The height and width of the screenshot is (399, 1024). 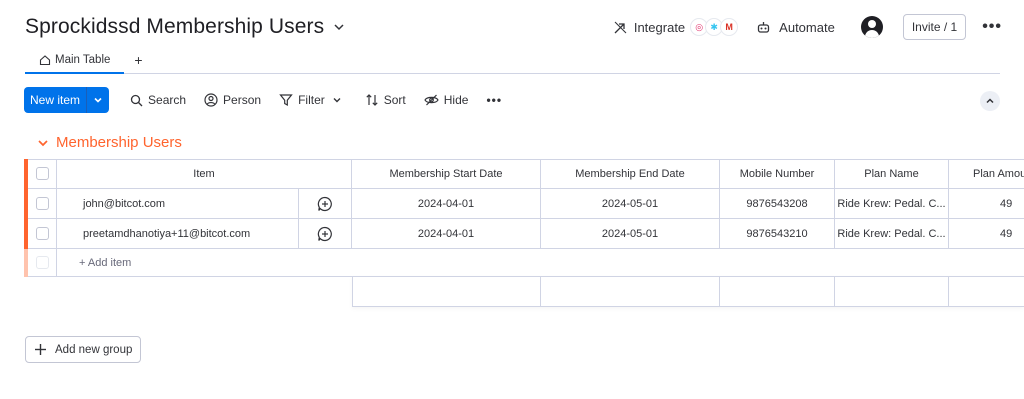 I want to click on board-title: Sprockidssd Membership Users, so click(x=174, y=27).